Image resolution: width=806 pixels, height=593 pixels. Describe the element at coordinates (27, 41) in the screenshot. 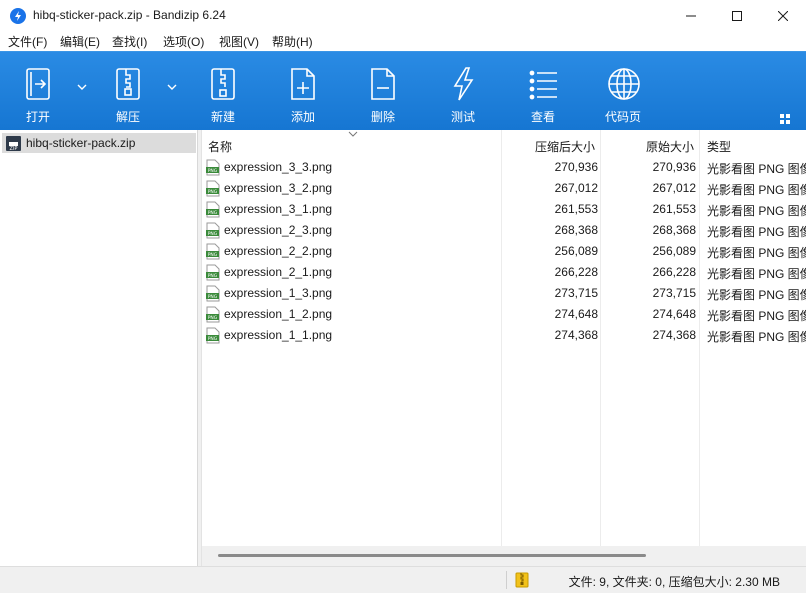

I see `menu-file: 文件(F)` at that location.